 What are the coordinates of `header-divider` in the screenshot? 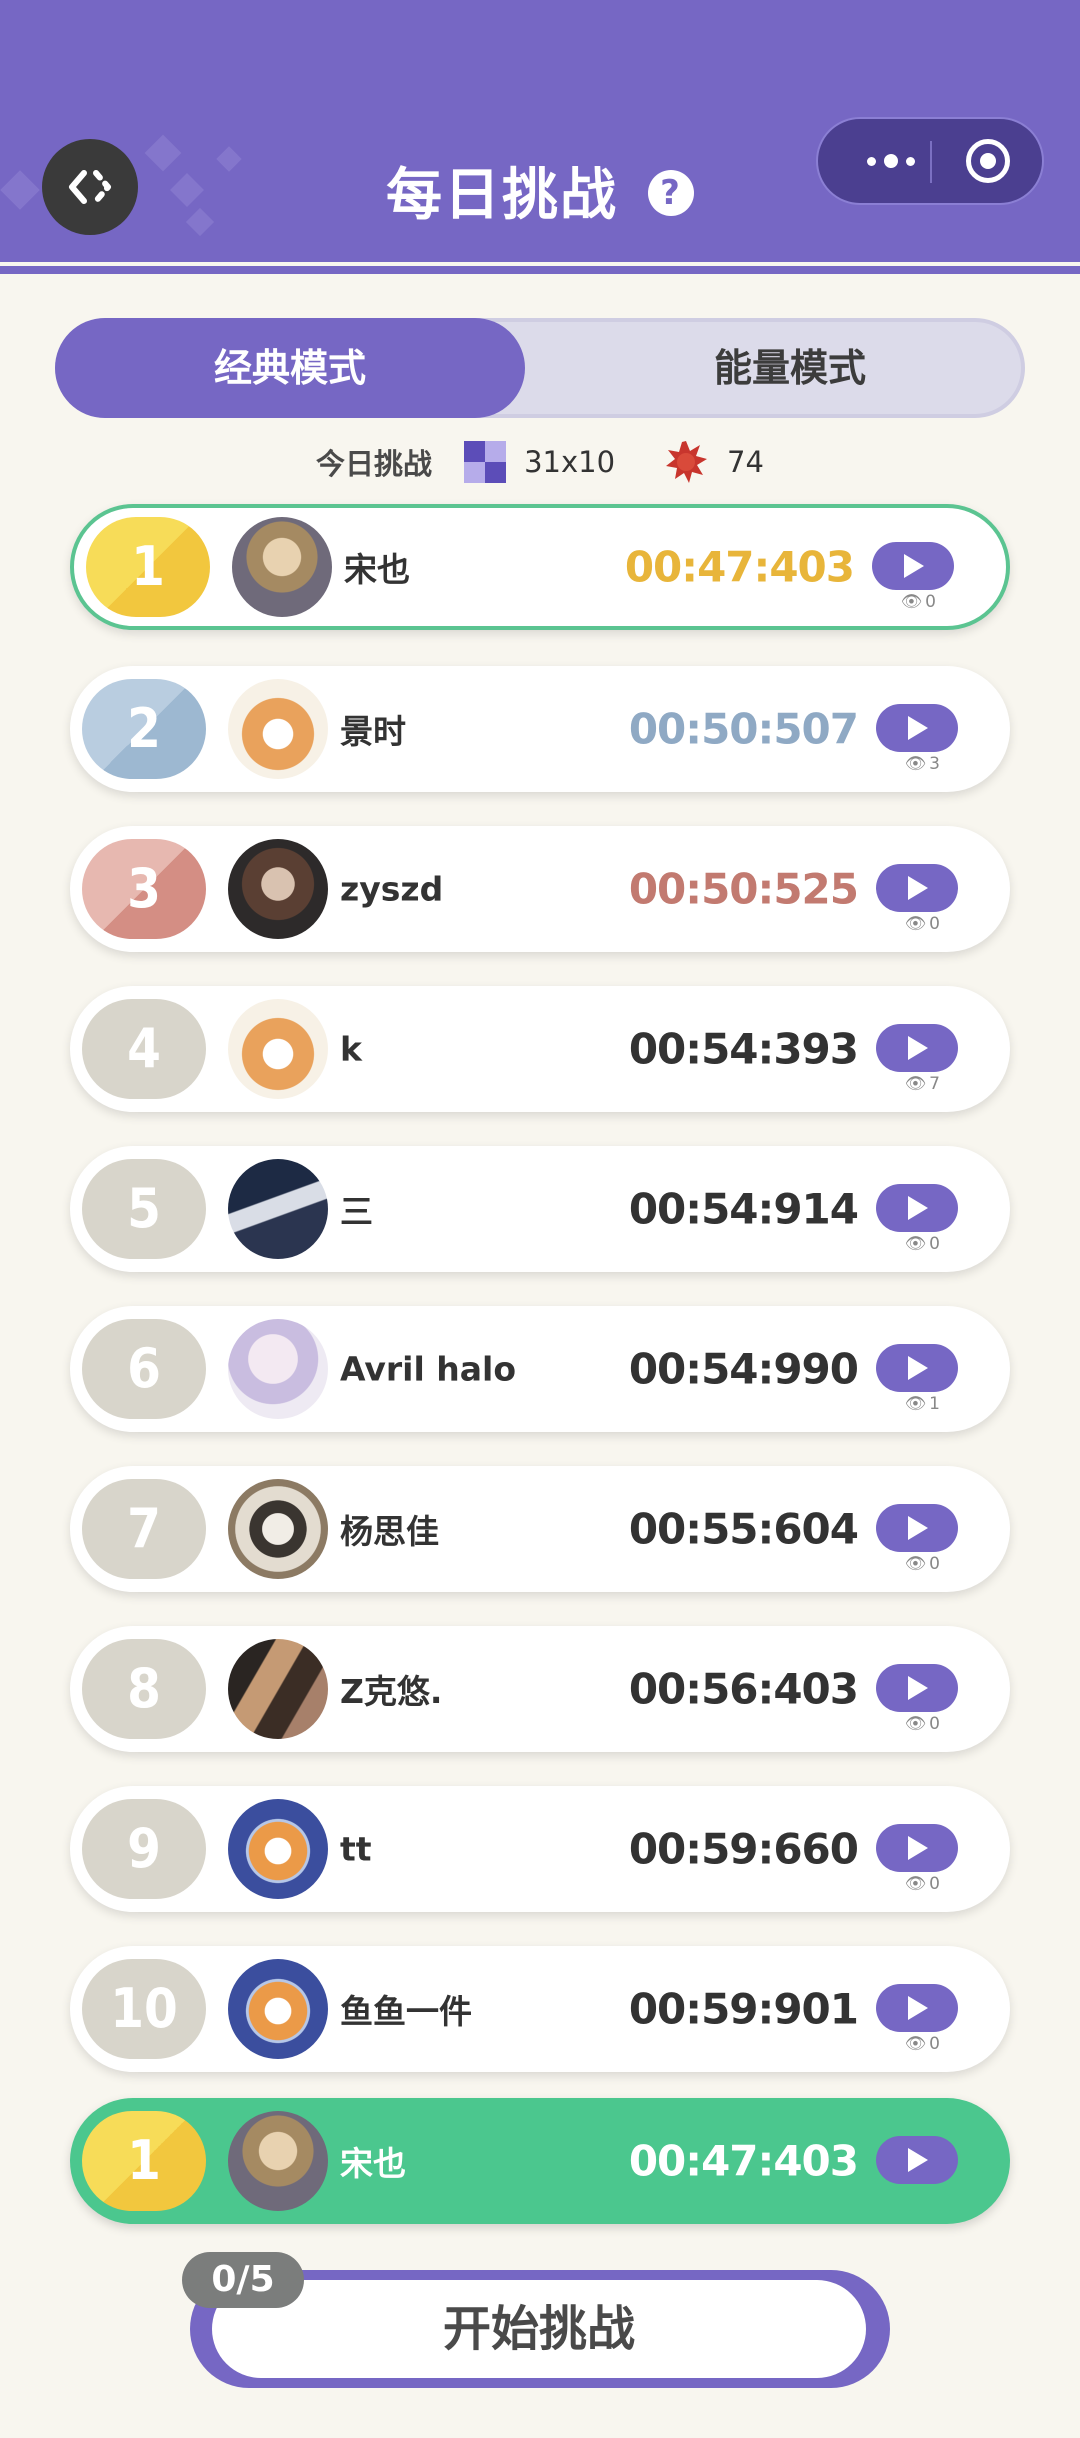 It's located at (540, 270).